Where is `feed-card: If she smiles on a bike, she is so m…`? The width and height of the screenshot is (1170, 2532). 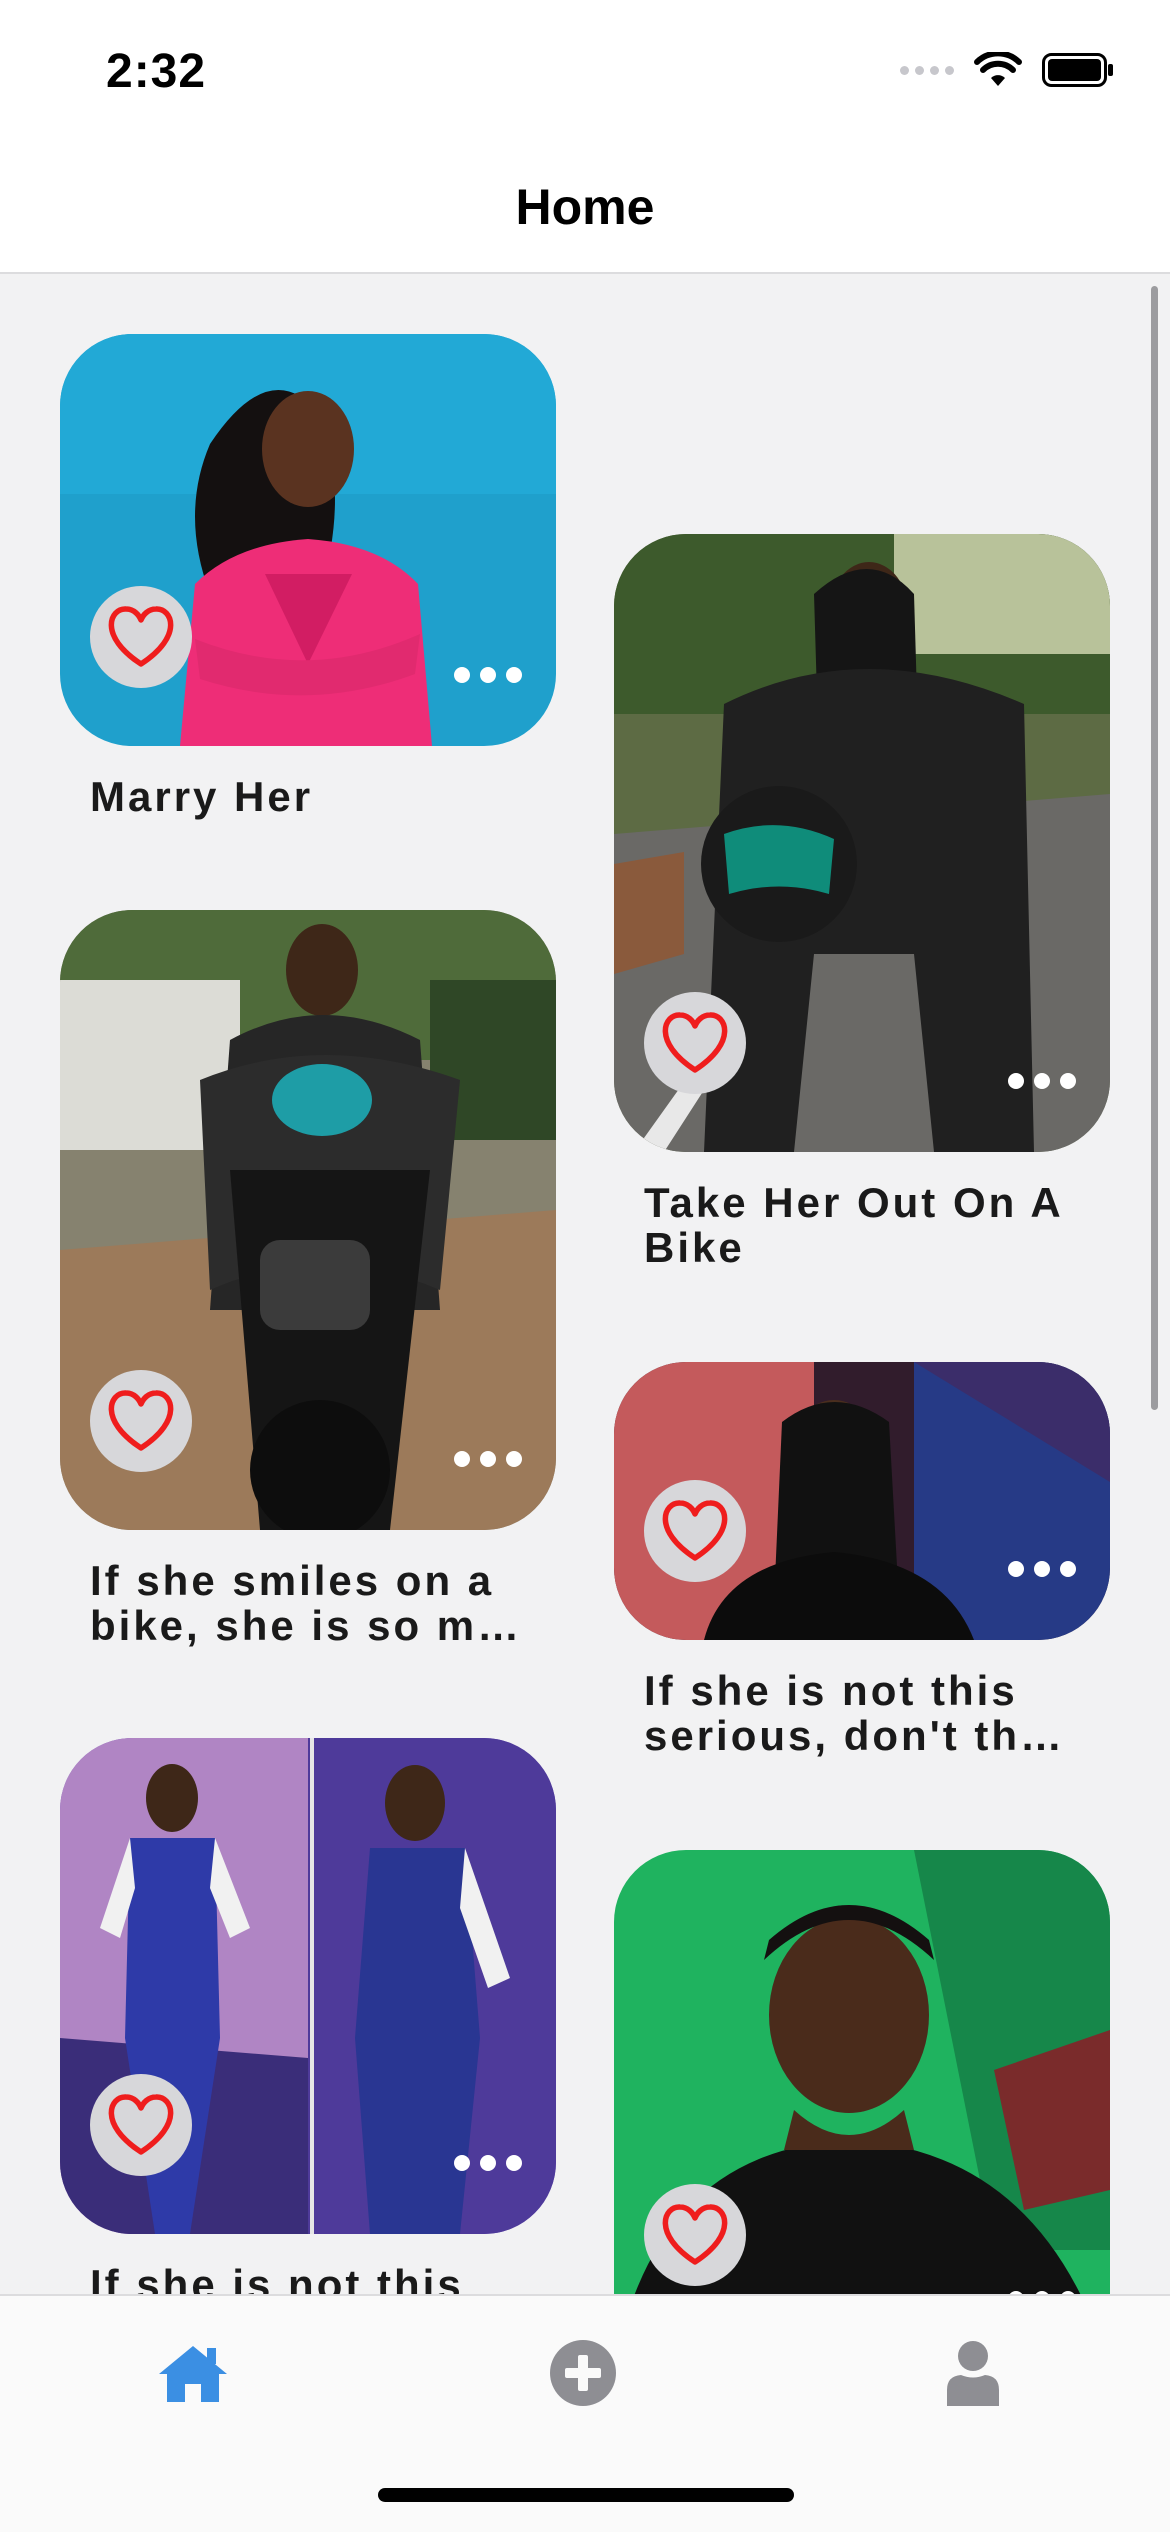
feed-card: If she smiles on a bike, she is so m… is located at coordinates (308, 1279).